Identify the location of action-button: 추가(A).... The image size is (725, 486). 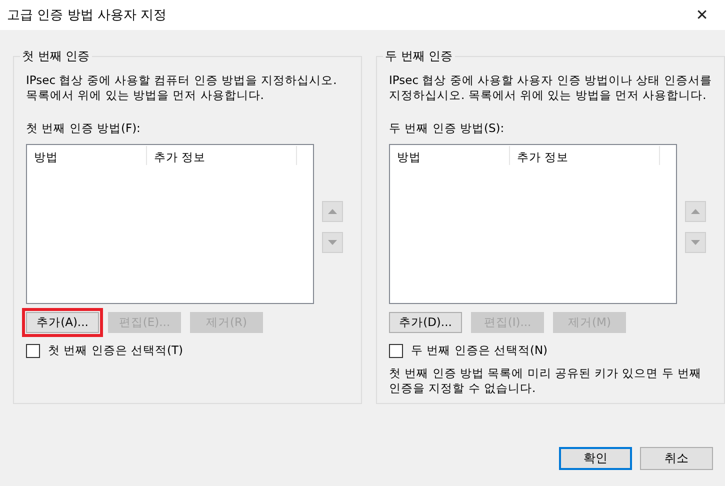
(62, 322).